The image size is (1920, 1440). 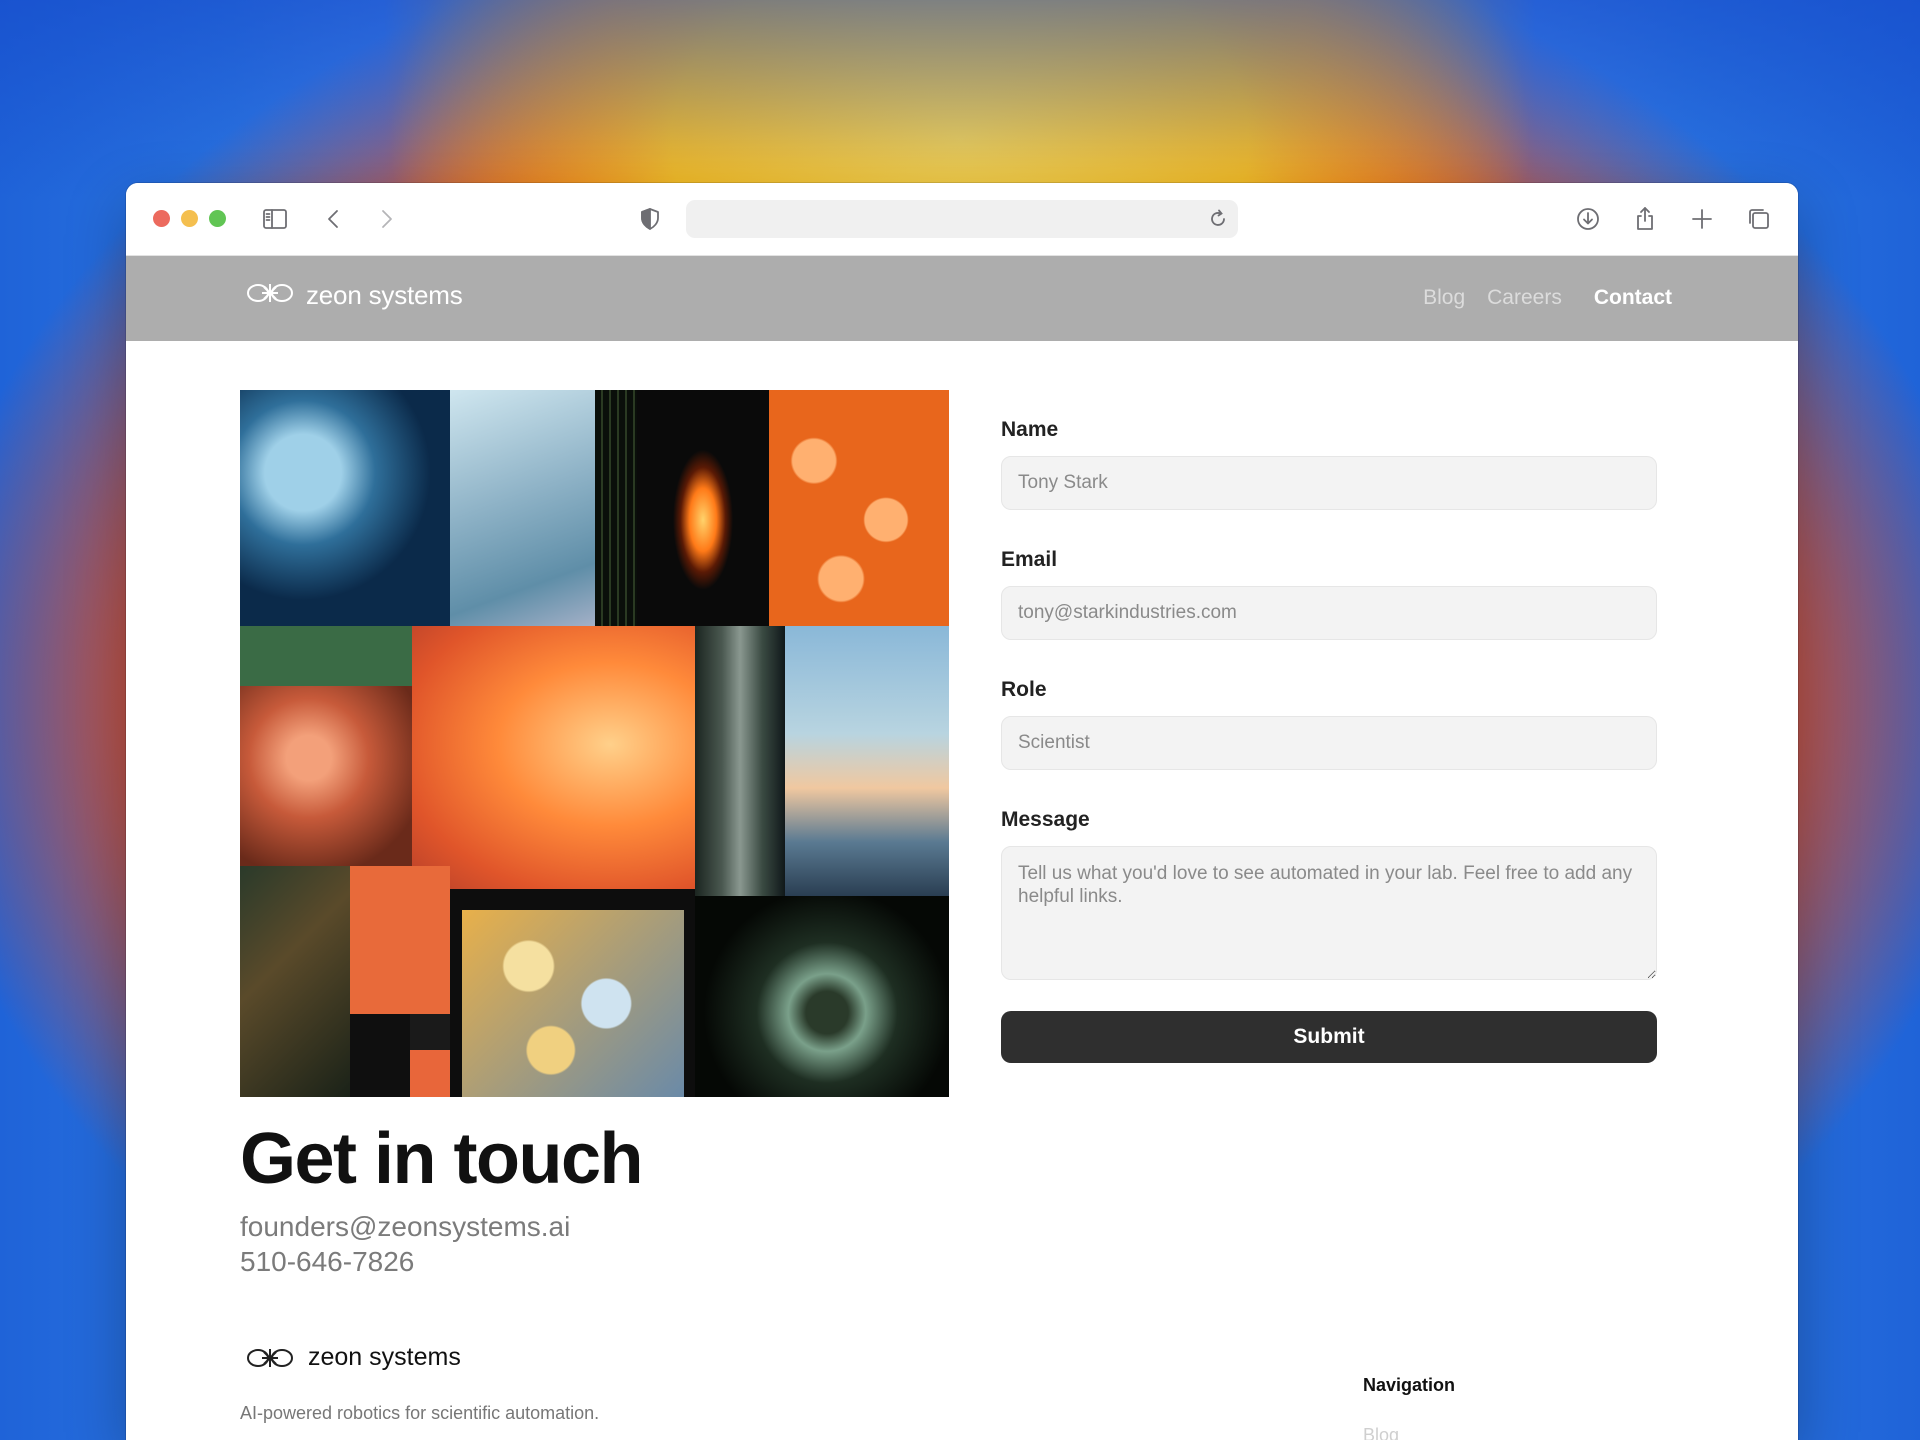 What do you see at coordinates (859, 508) in the screenshot?
I see `collage-tile-orange-texture` at bounding box center [859, 508].